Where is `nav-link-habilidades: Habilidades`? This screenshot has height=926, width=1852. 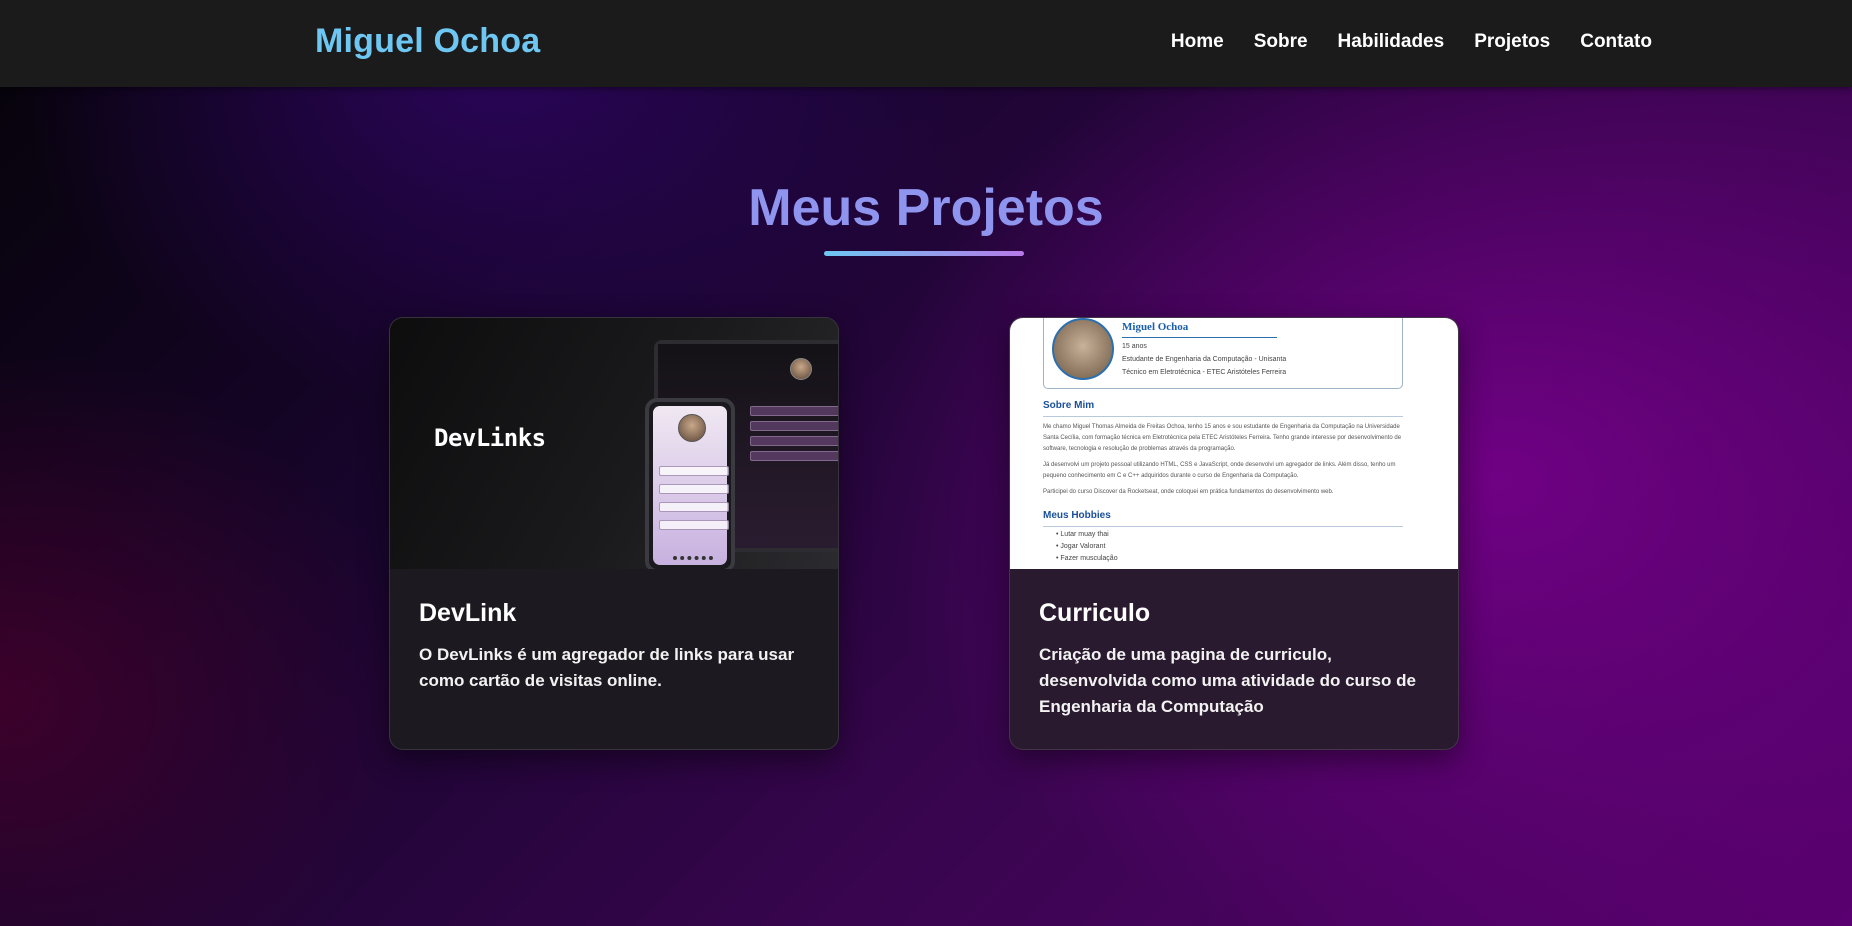
nav-link-habilidades: Habilidades is located at coordinates (1391, 42).